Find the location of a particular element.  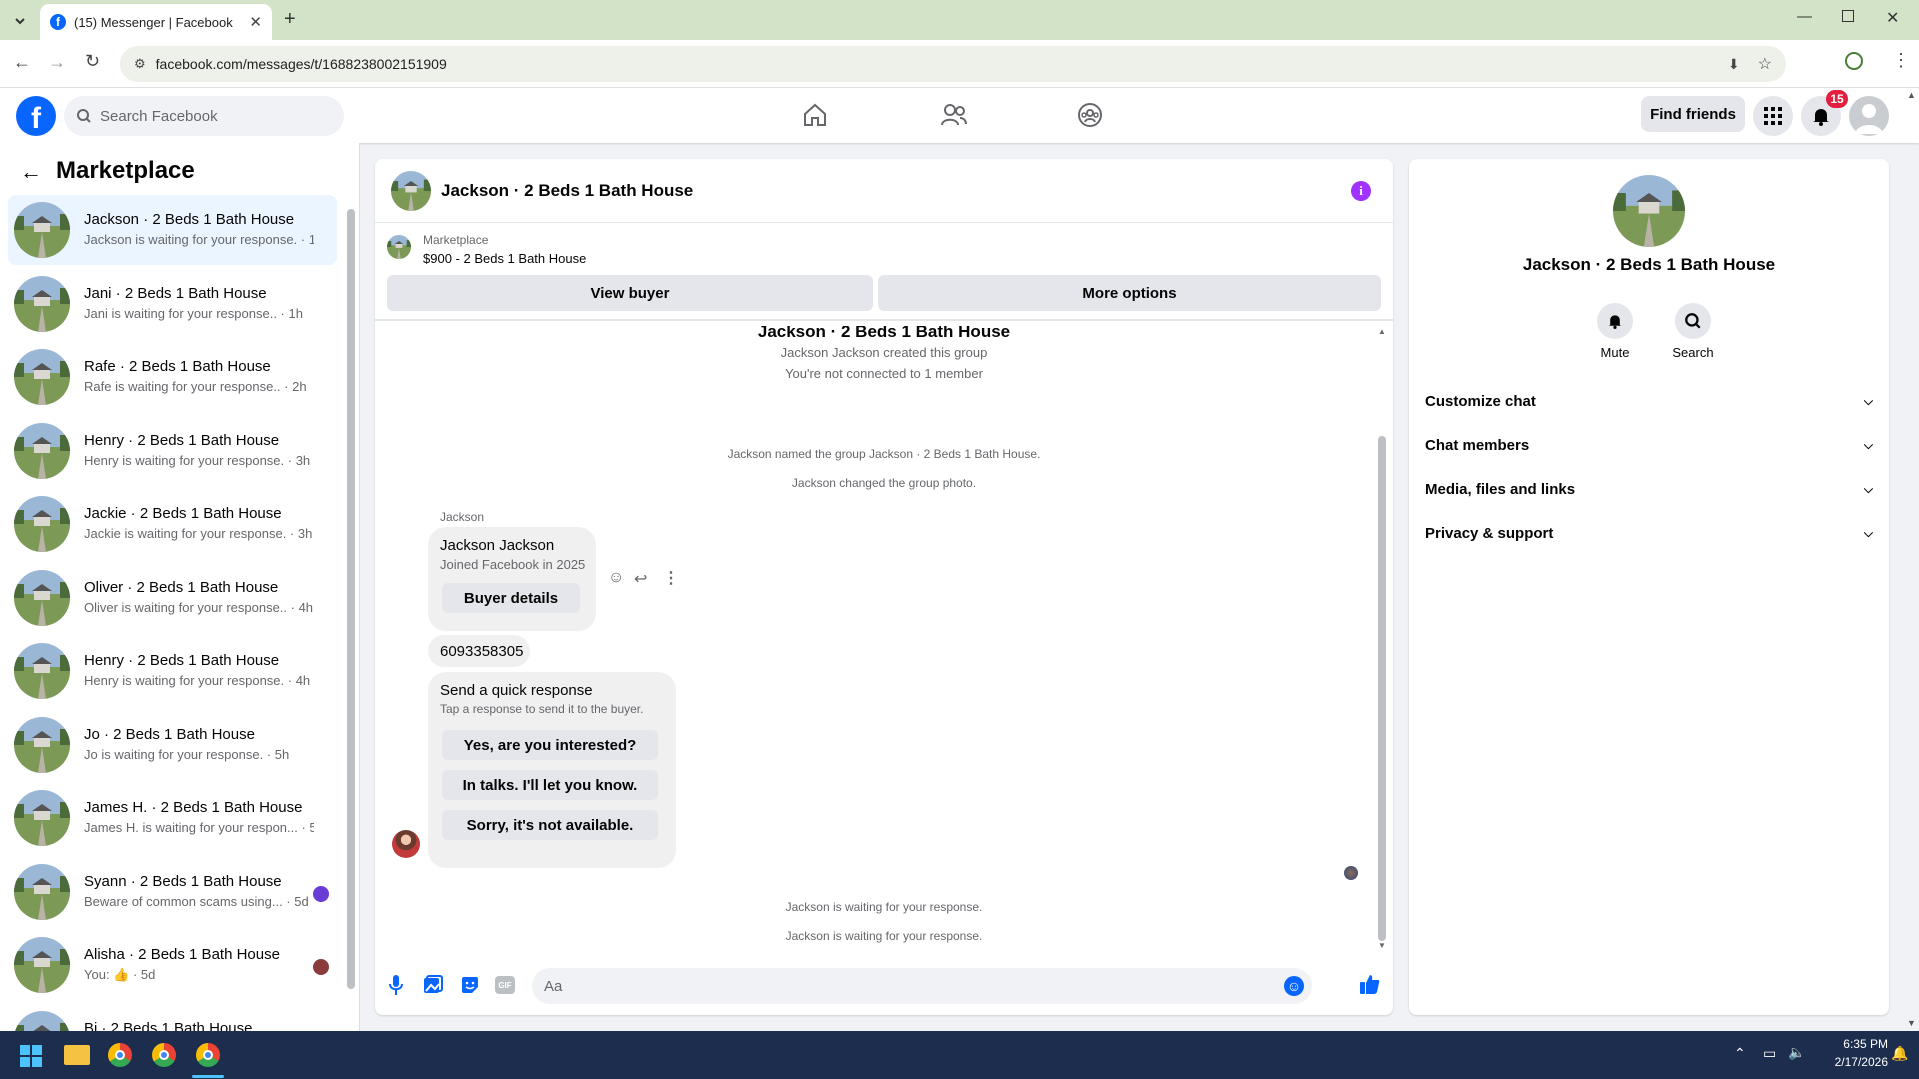

volume-icon: 🔈 is located at coordinates (1796, 1052).